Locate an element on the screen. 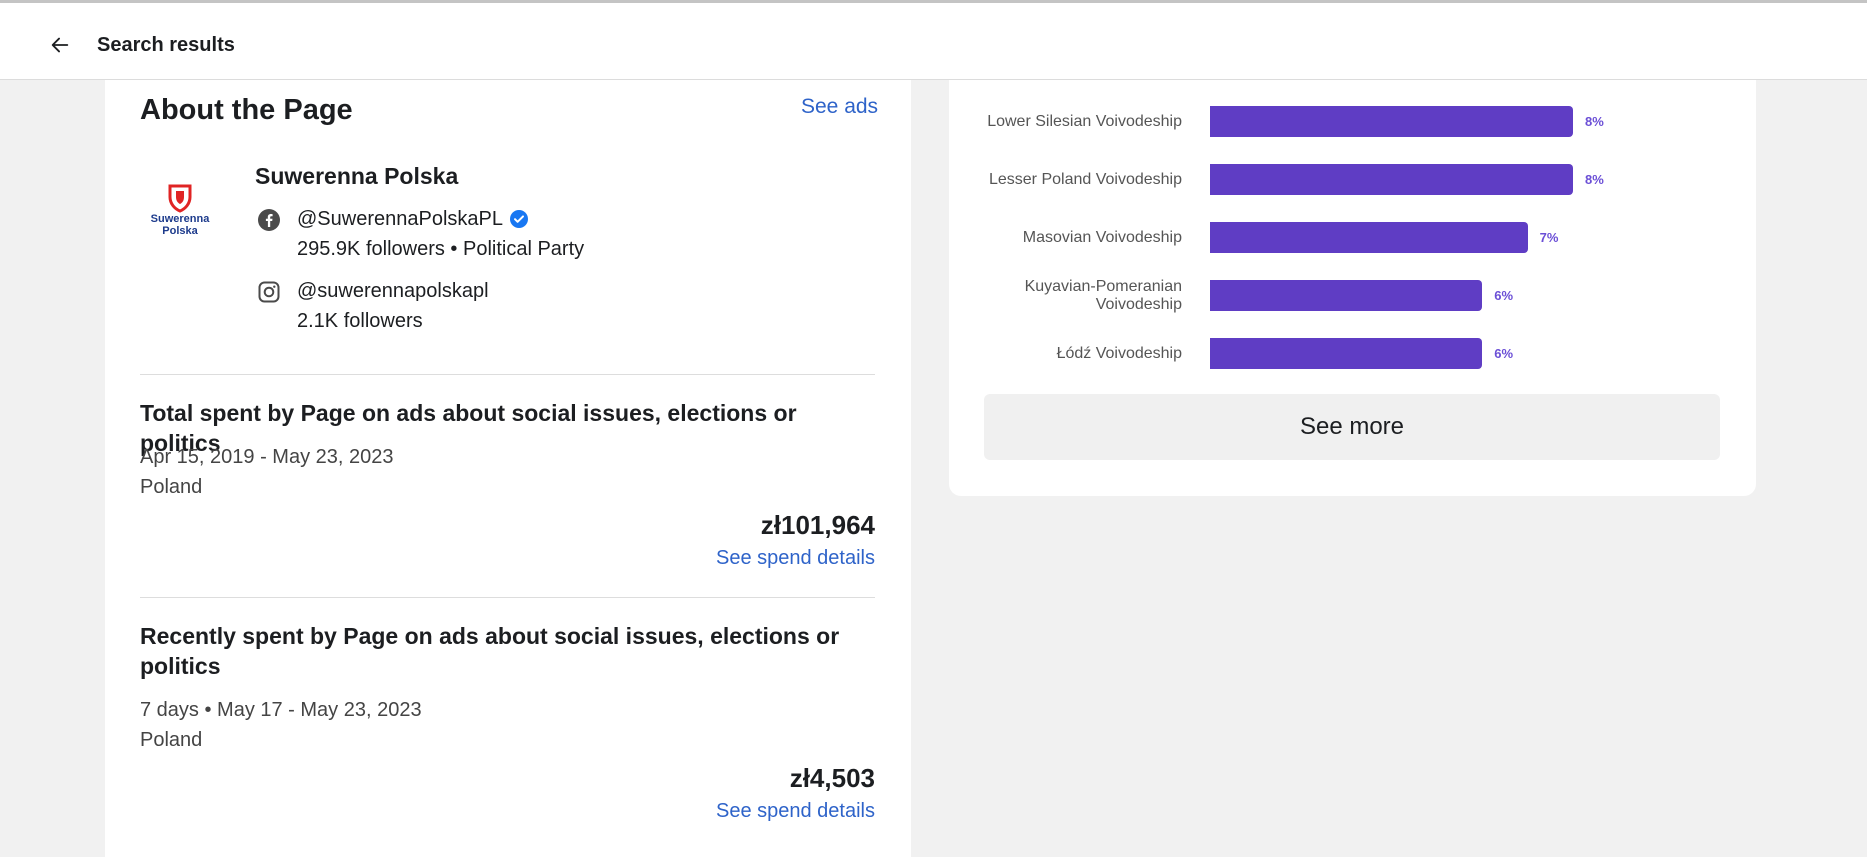 The image size is (1867, 857). about-title: About the Page is located at coordinates (246, 110).